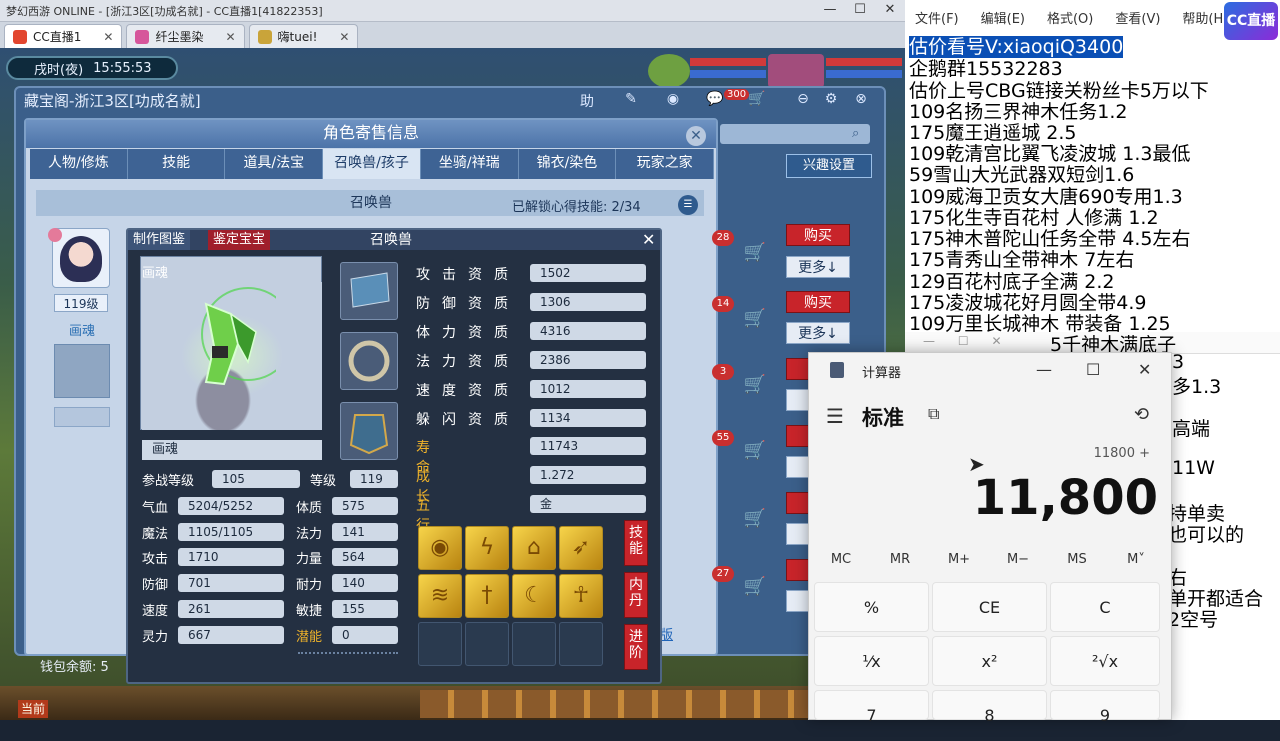 The height and width of the screenshot is (741, 1280). What do you see at coordinates (587, 101) in the screenshot?
I see `help-button: 助` at bounding box center [587, 101].